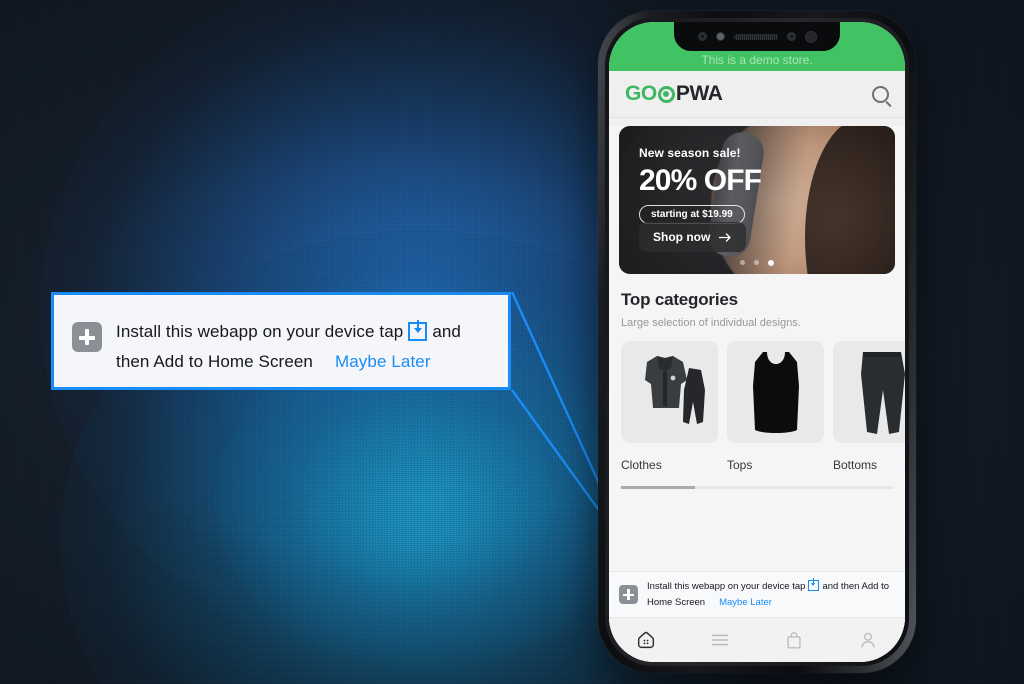 Image resolution: width=1024 pixels, height=684 pixels. I want to click on hero-headline: 20% OFF, so click(700, 180).